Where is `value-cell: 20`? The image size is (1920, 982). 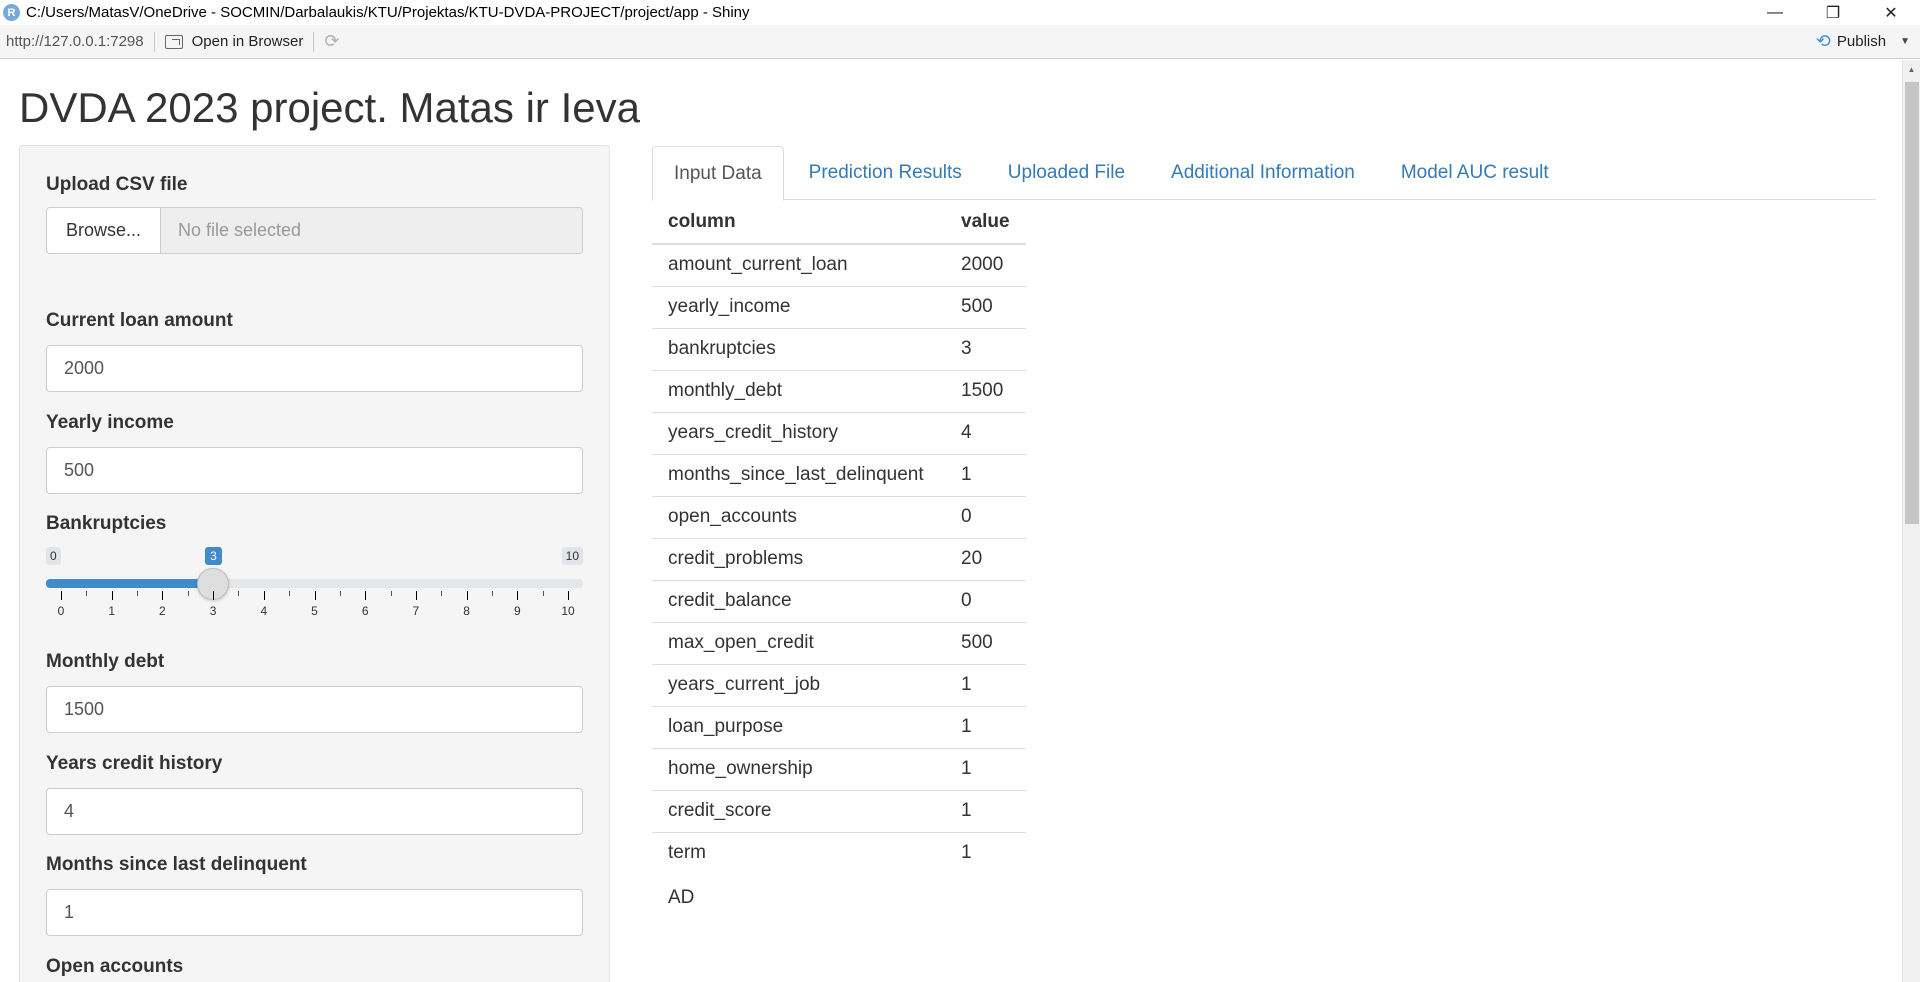 value-cell: 20 is located at coordinates (985, 558).